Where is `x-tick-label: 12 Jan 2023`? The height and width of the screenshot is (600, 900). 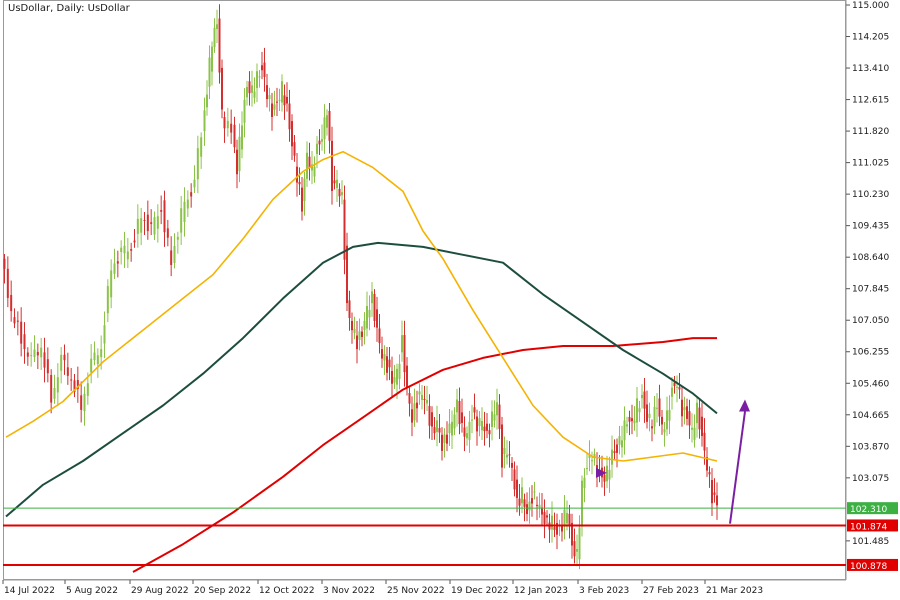 x-tick-label: 12 Jan 2023 is located at coordinates (541, 591).